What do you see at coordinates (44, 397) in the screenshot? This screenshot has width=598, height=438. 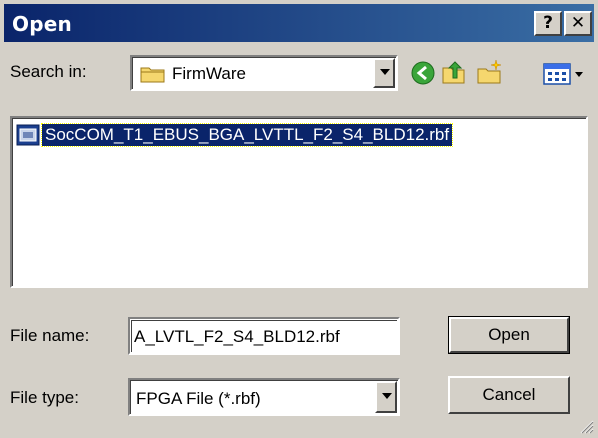 I see `file-type-label: File type:` at bounding box center [44, 397].